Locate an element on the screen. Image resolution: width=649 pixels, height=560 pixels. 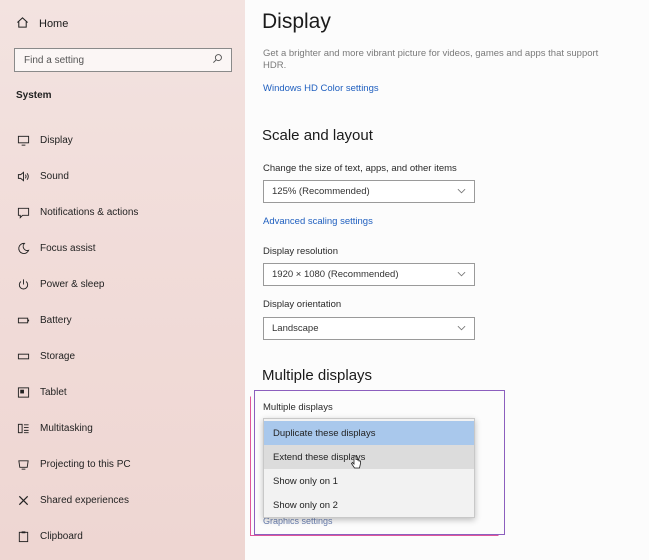
home-nav-item: Home is located at coordinates (42, 24).